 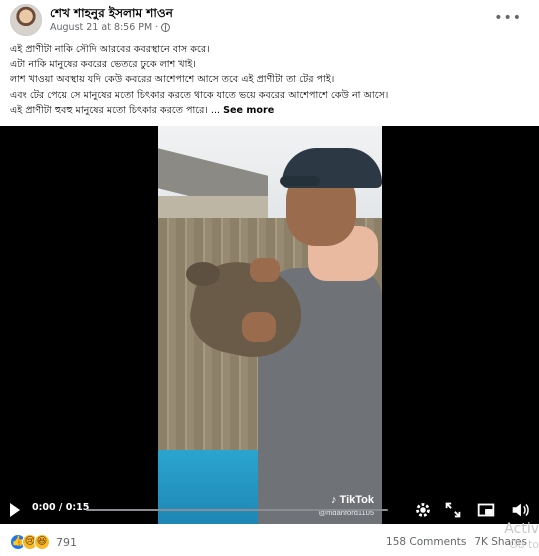 I want to click on post-stats: 158 Comments 7K Shares, so click(x=456, y=542).